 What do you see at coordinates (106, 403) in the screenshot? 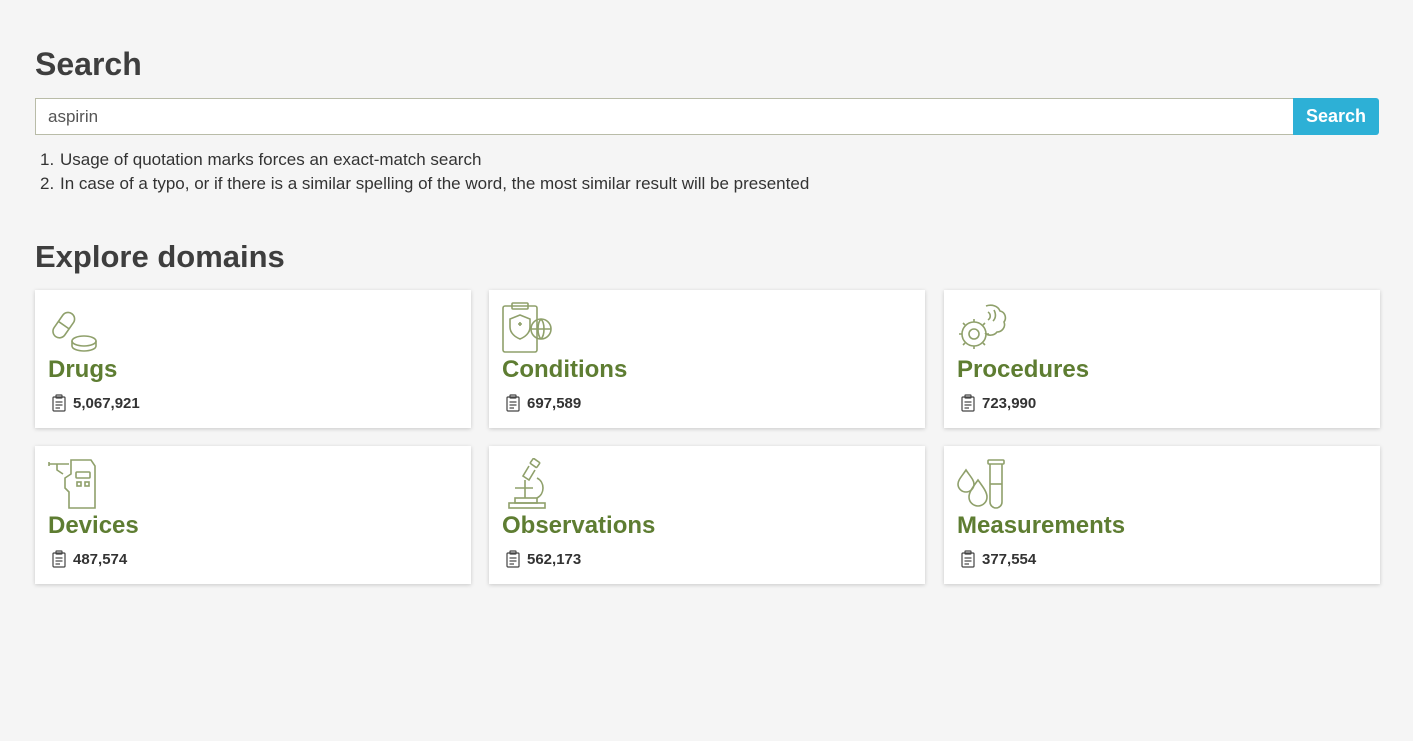
I see `domain-count: 5,067,921` at bounding box center [106, 403].